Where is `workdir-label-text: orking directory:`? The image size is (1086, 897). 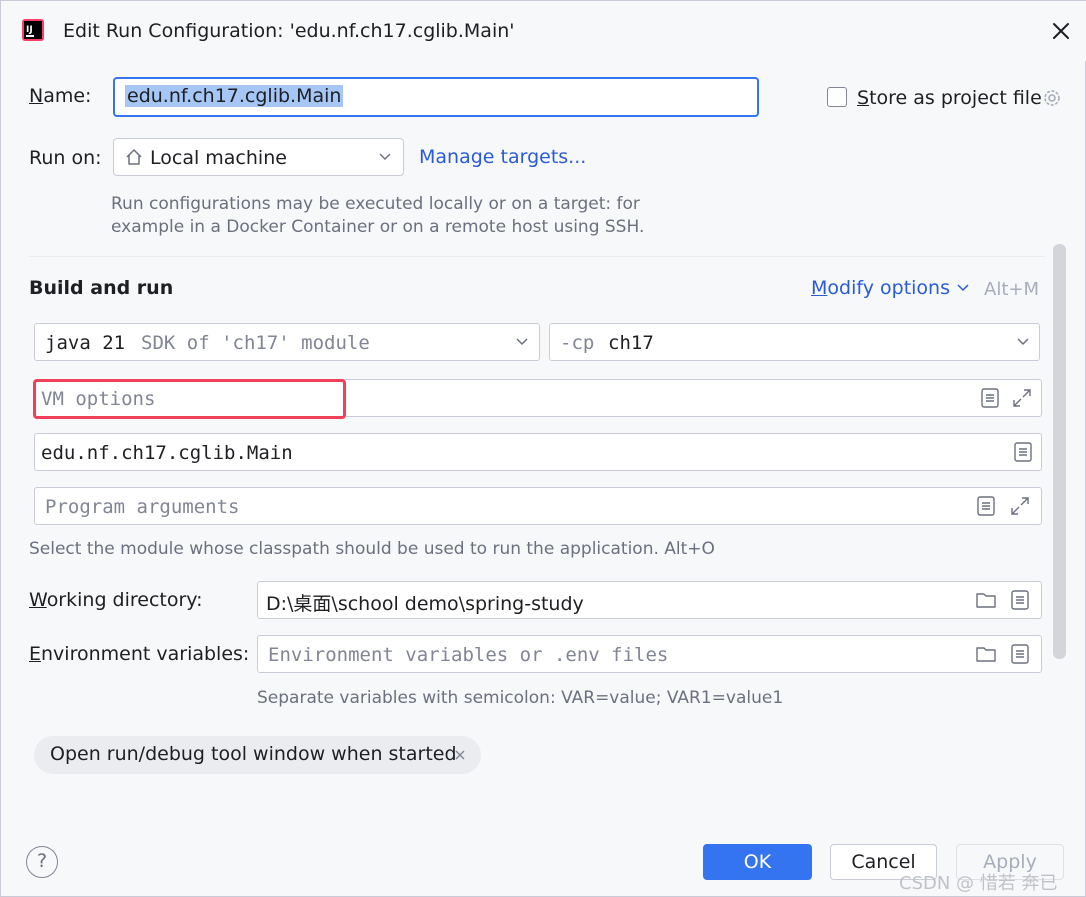 workdir-label-text: orking directory: is located at coordinates (124, 600).